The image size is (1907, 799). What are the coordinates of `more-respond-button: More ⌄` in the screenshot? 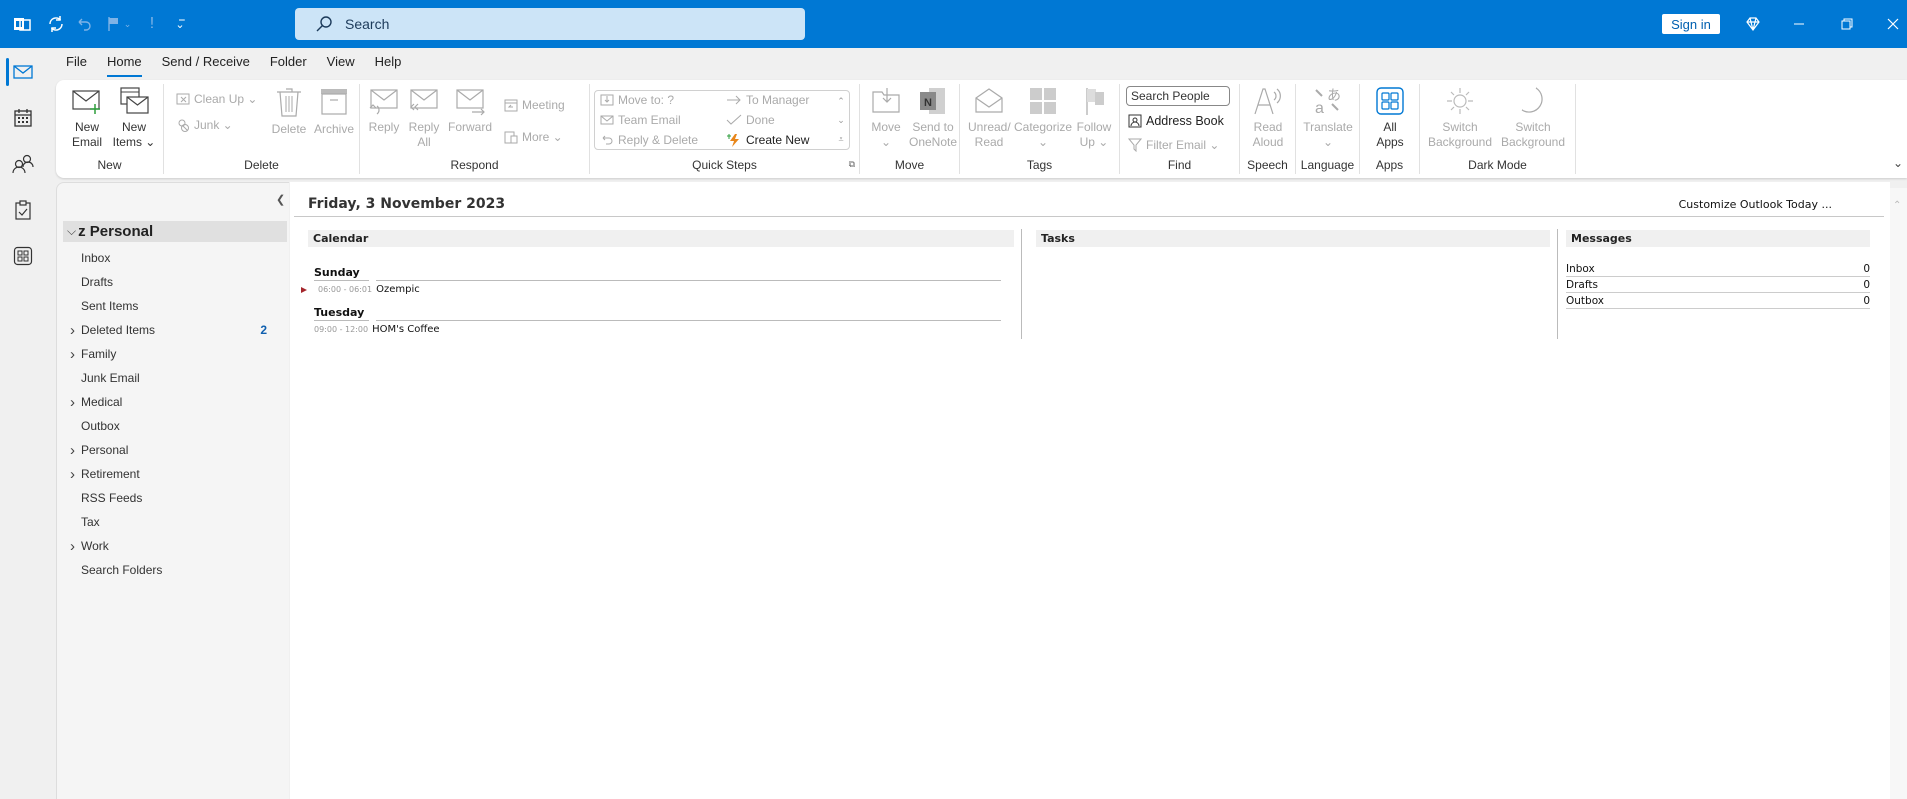 It's located at (533, 137).